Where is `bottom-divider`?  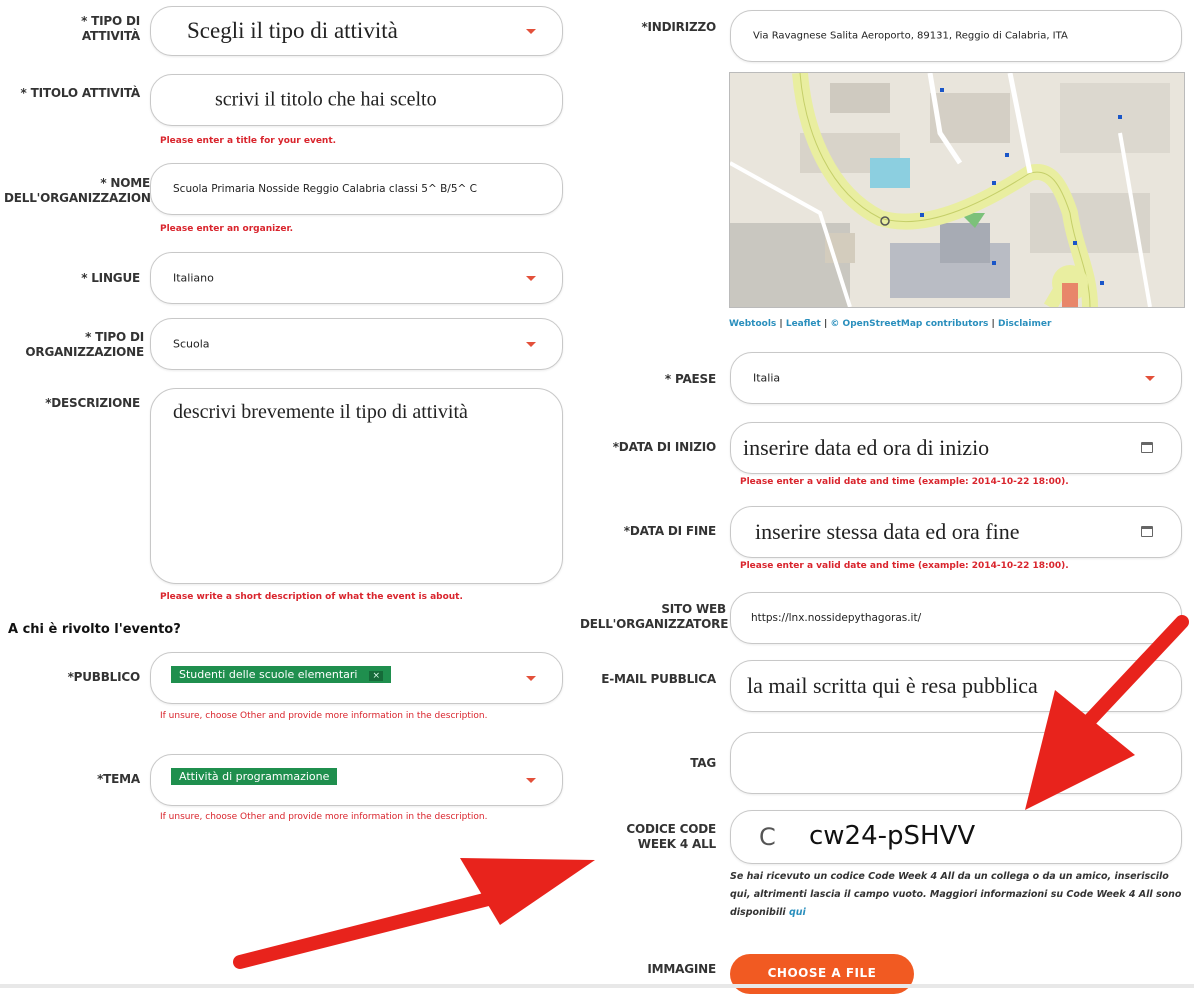 bottom-divider is located at coordinates (597, 986).